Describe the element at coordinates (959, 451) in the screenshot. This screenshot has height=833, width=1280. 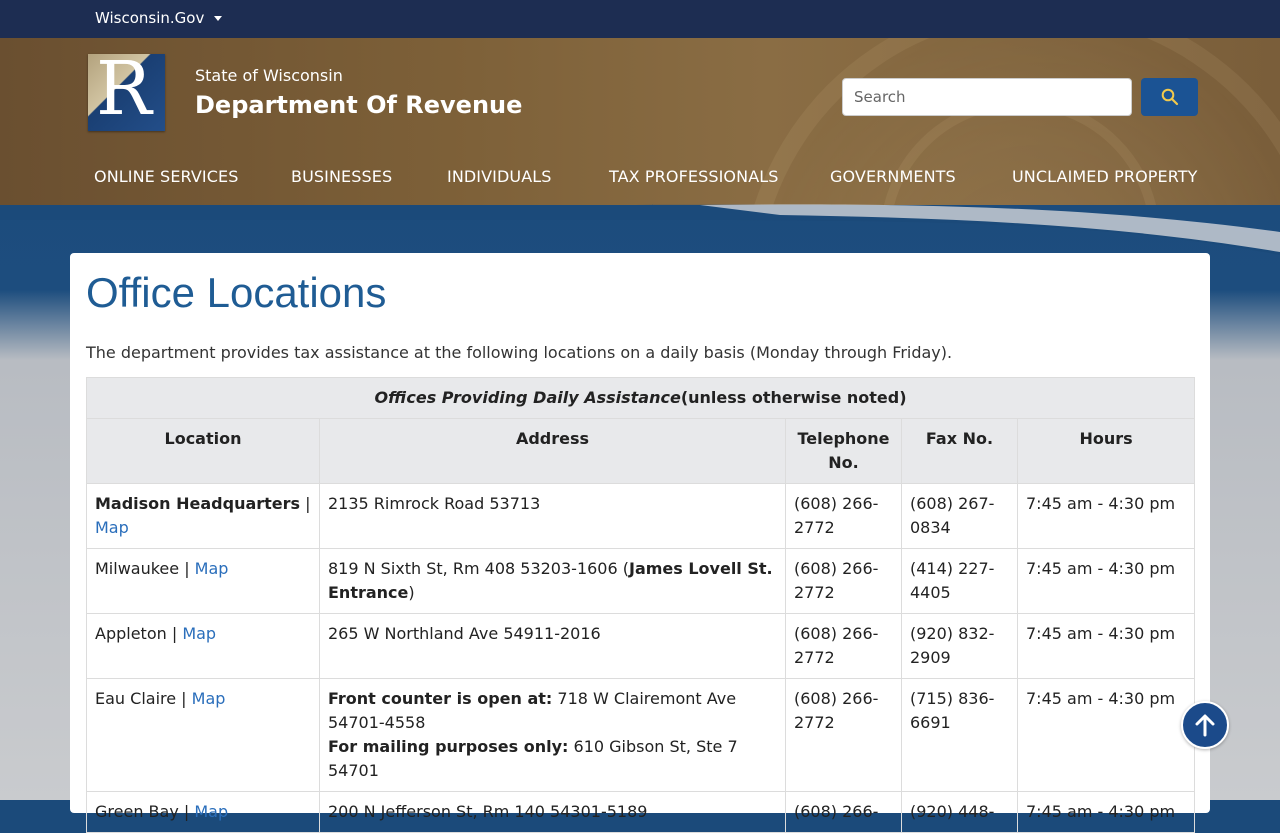
I see `column-header-fax: Fax No.` at that location.